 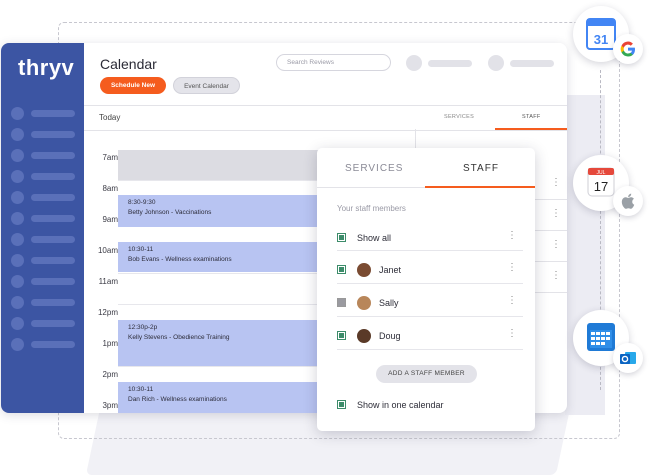 What do you see at coordinates (585, 255) in the screenshot?
I see `background-panel` at bounding box center [585, 255].